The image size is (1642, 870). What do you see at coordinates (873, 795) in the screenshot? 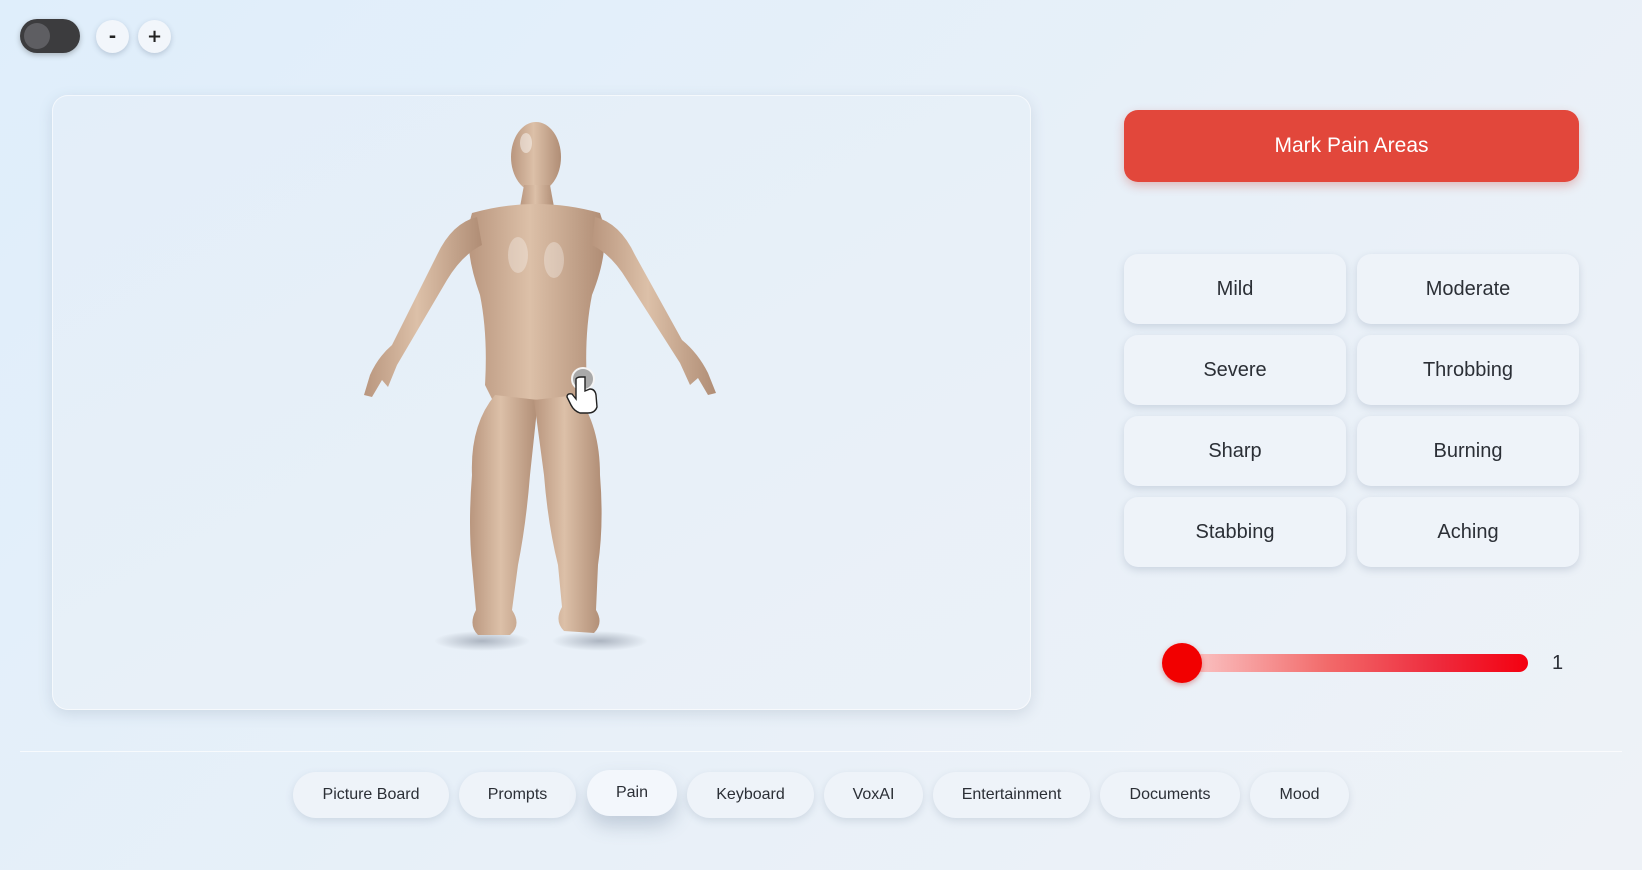
I see `tab-voxai: VoxAI` at bounding box center [873, 795].